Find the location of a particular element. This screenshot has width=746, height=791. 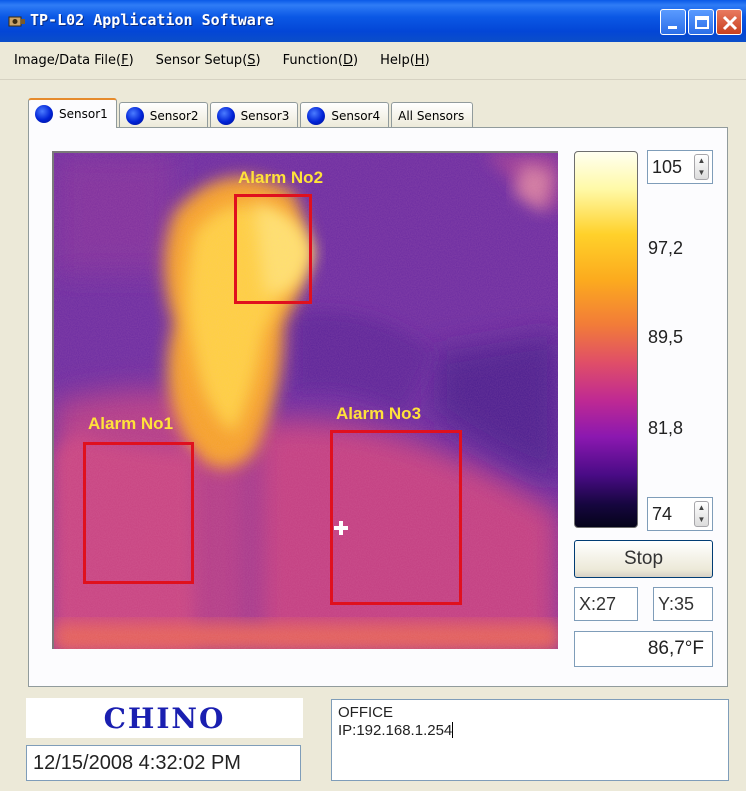

title-bar: TP-L02 Application Software is located at coordinates (373, 21).